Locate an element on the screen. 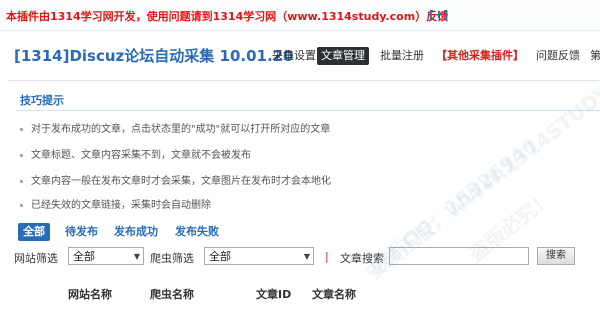 The width and height of the screenshot is (600, 311). tab-all: 全部 is located at coordinates (34, 232).